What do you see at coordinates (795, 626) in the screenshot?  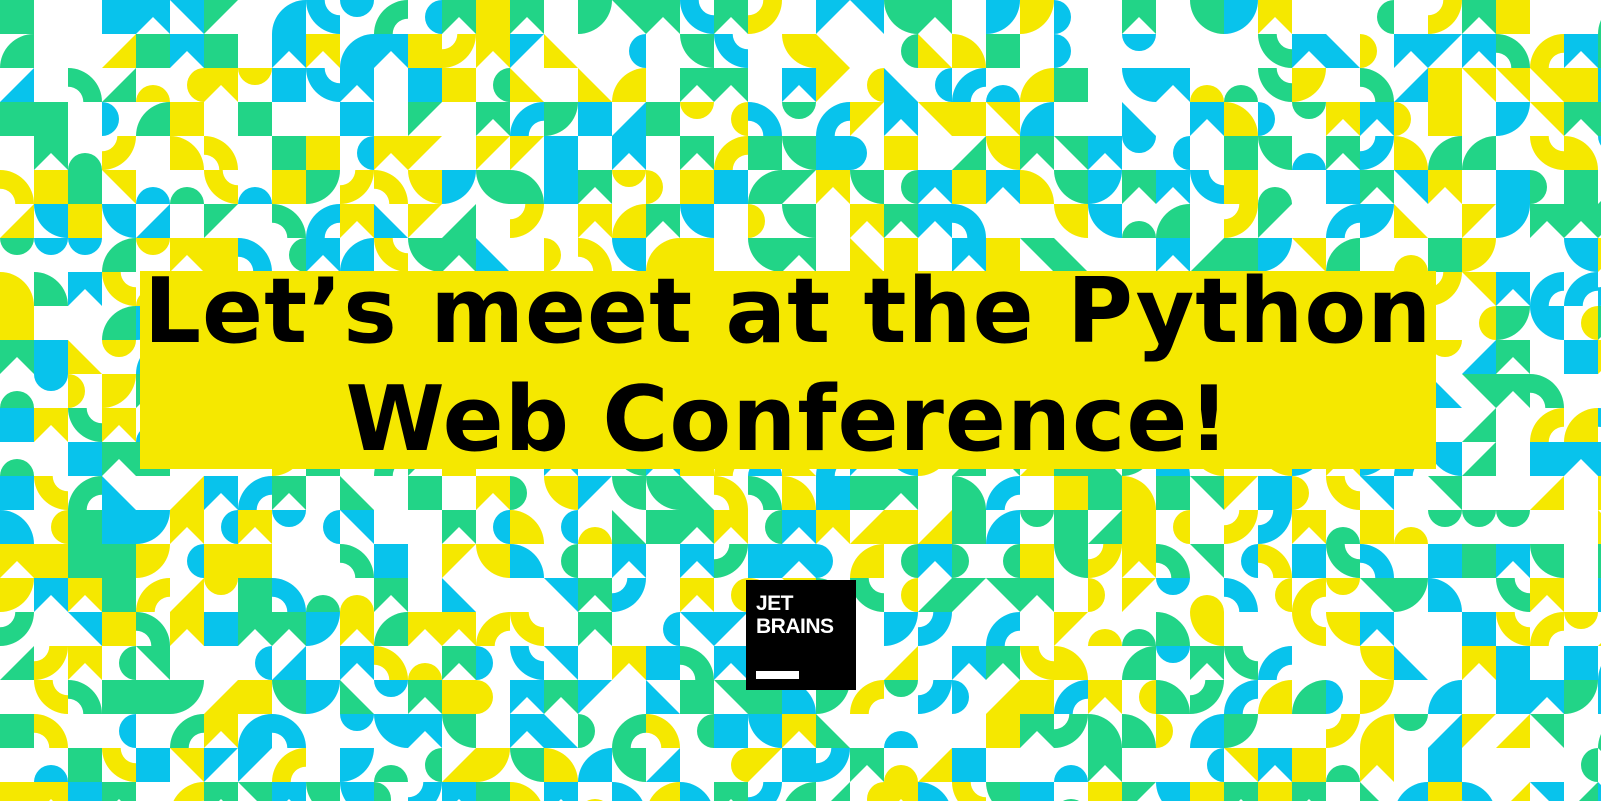 I see `logo-text-brains: BRAINS` at bounding box center [795, 626].